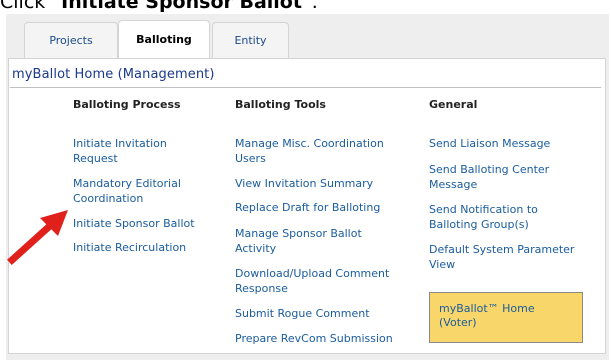 The image size is (611, 362). What do you see at coordinates (504, 316) in the screenshot?
I see `link-myballot-home-voter: myBallot™ Home (Voter)` at bounding box center [504, 316].